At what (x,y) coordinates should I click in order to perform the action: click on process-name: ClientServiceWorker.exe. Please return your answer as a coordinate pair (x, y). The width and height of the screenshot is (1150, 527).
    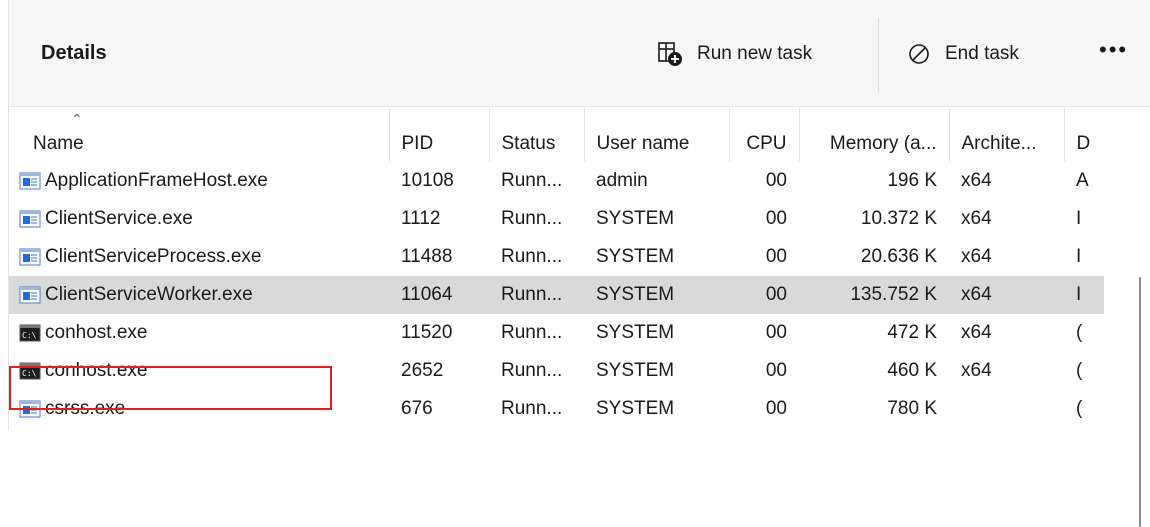
    Looking at the image, I should click on (149, 294).